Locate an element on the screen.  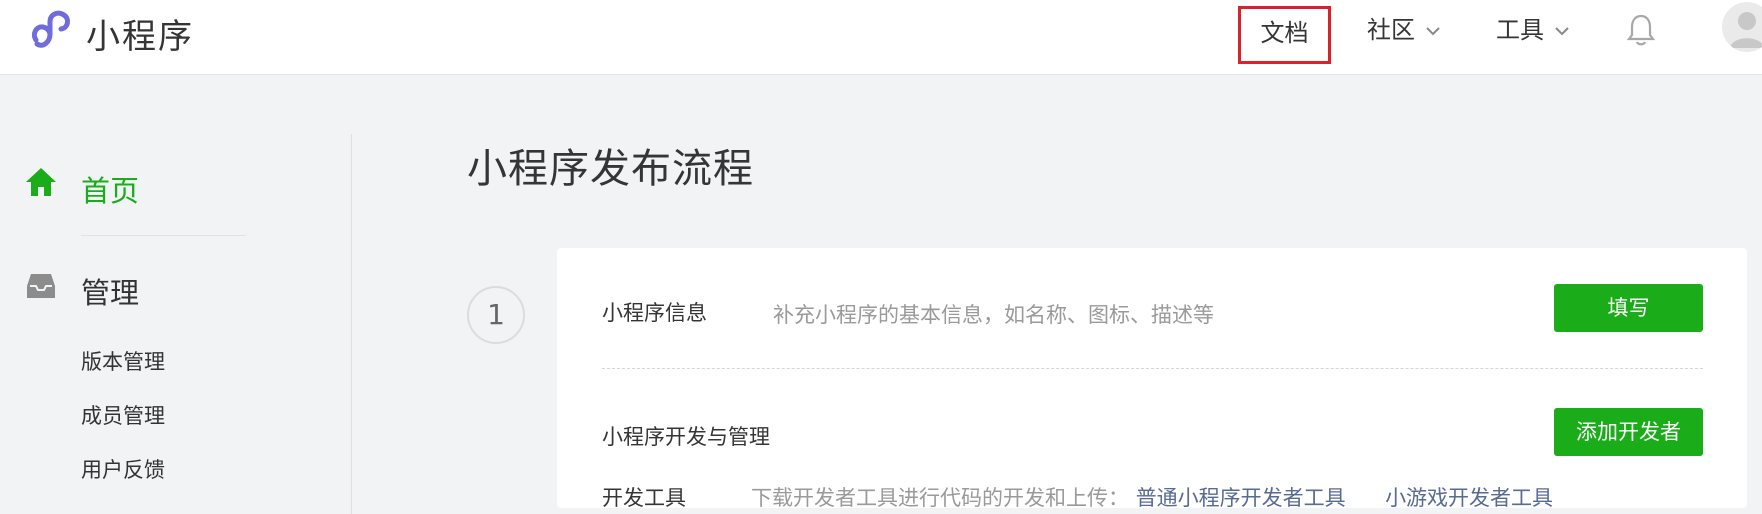
nav-docs: 文档 is located at coordinates (1284, 35).